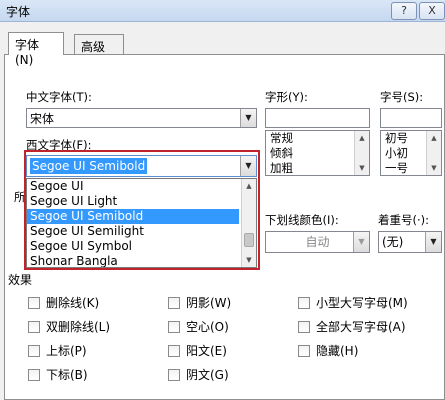  I want to click on western-font-value: Segoe UI Semibold, so click(89, 166).